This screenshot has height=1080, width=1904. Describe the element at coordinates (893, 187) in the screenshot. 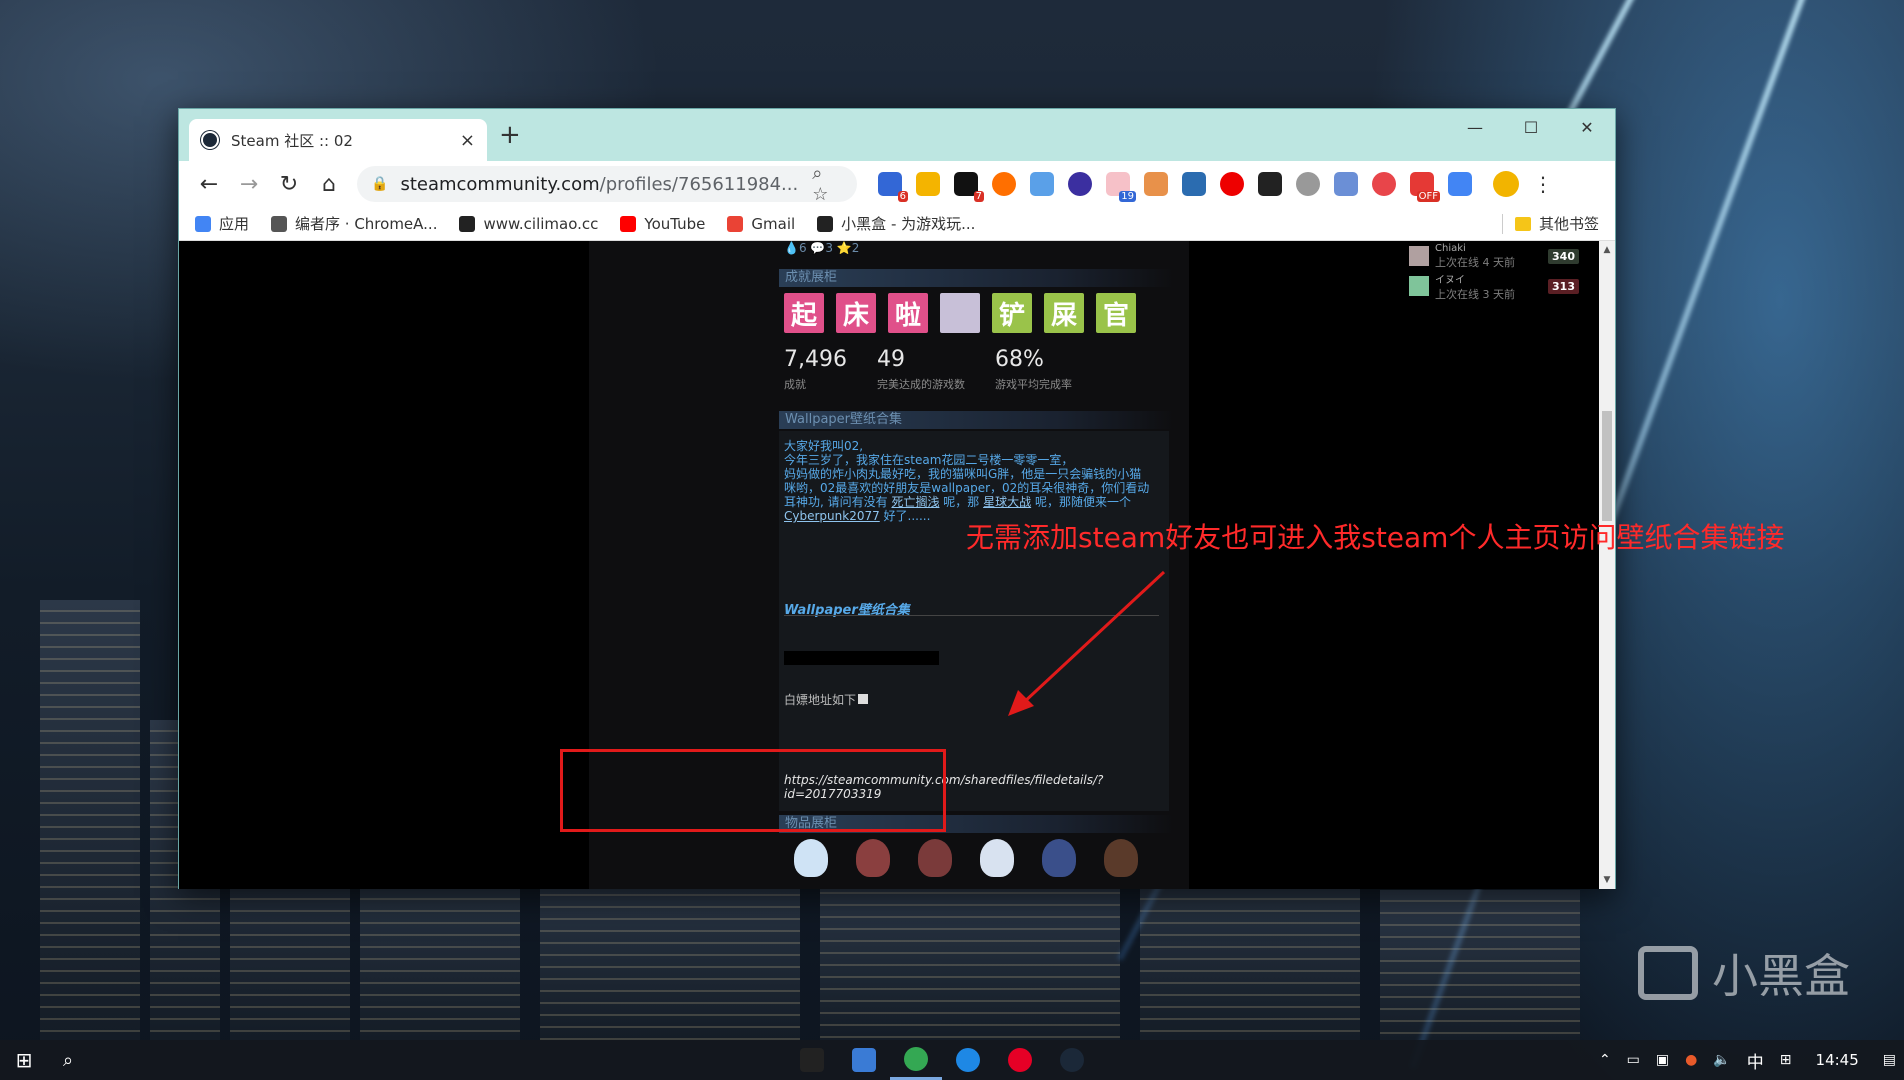

I see `extension-icon: 6` at that location.